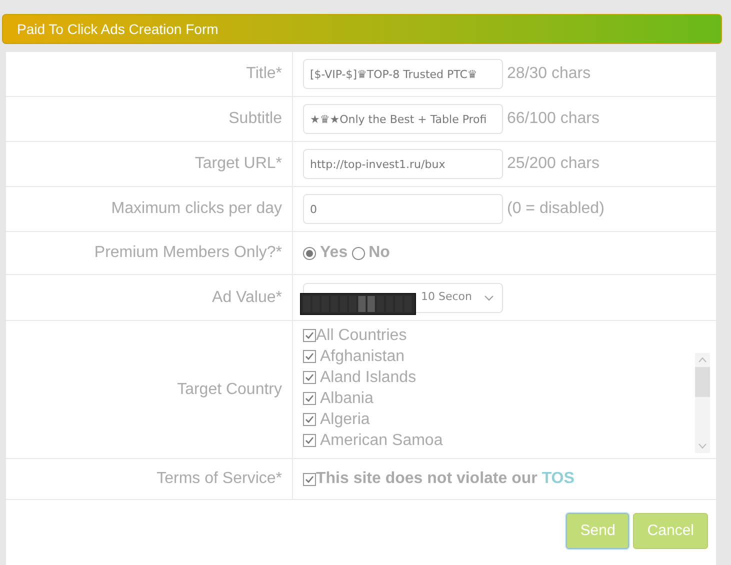 The image size is (731, 565). Describe the element at coordinates (381, 441) in the screenshot. I see `country-label: American Samoa` at that location.